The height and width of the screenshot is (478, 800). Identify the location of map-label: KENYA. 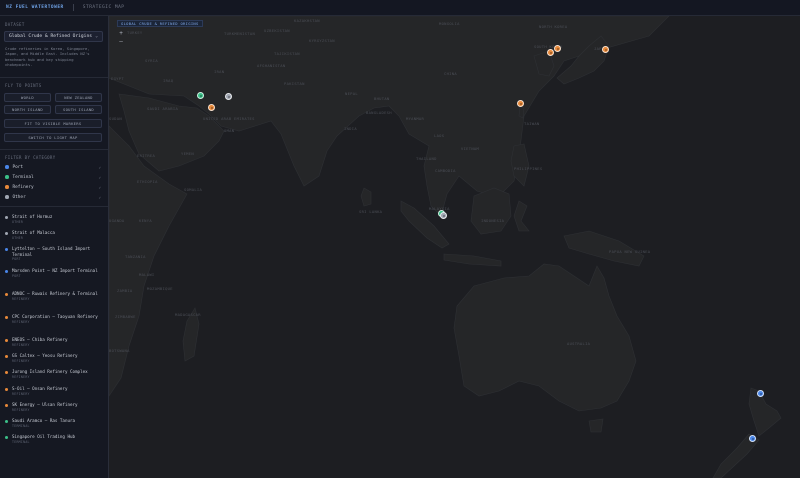
(145, 220).